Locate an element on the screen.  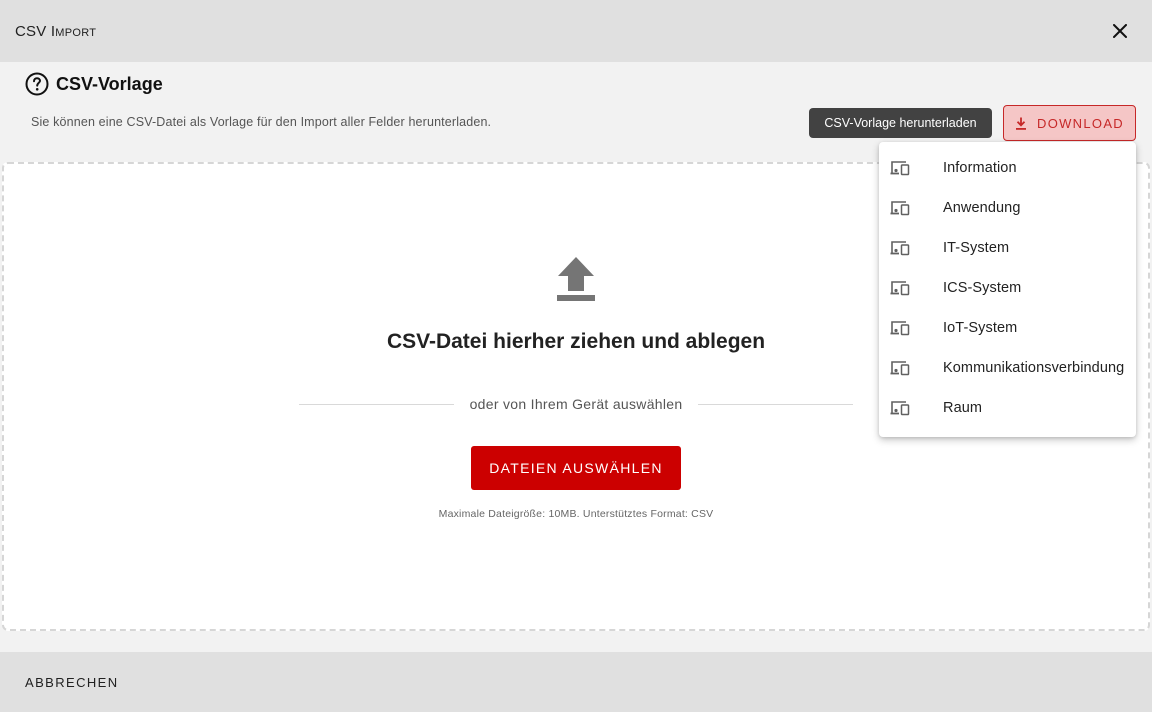
close-button is located at coordinates (1120, 31).